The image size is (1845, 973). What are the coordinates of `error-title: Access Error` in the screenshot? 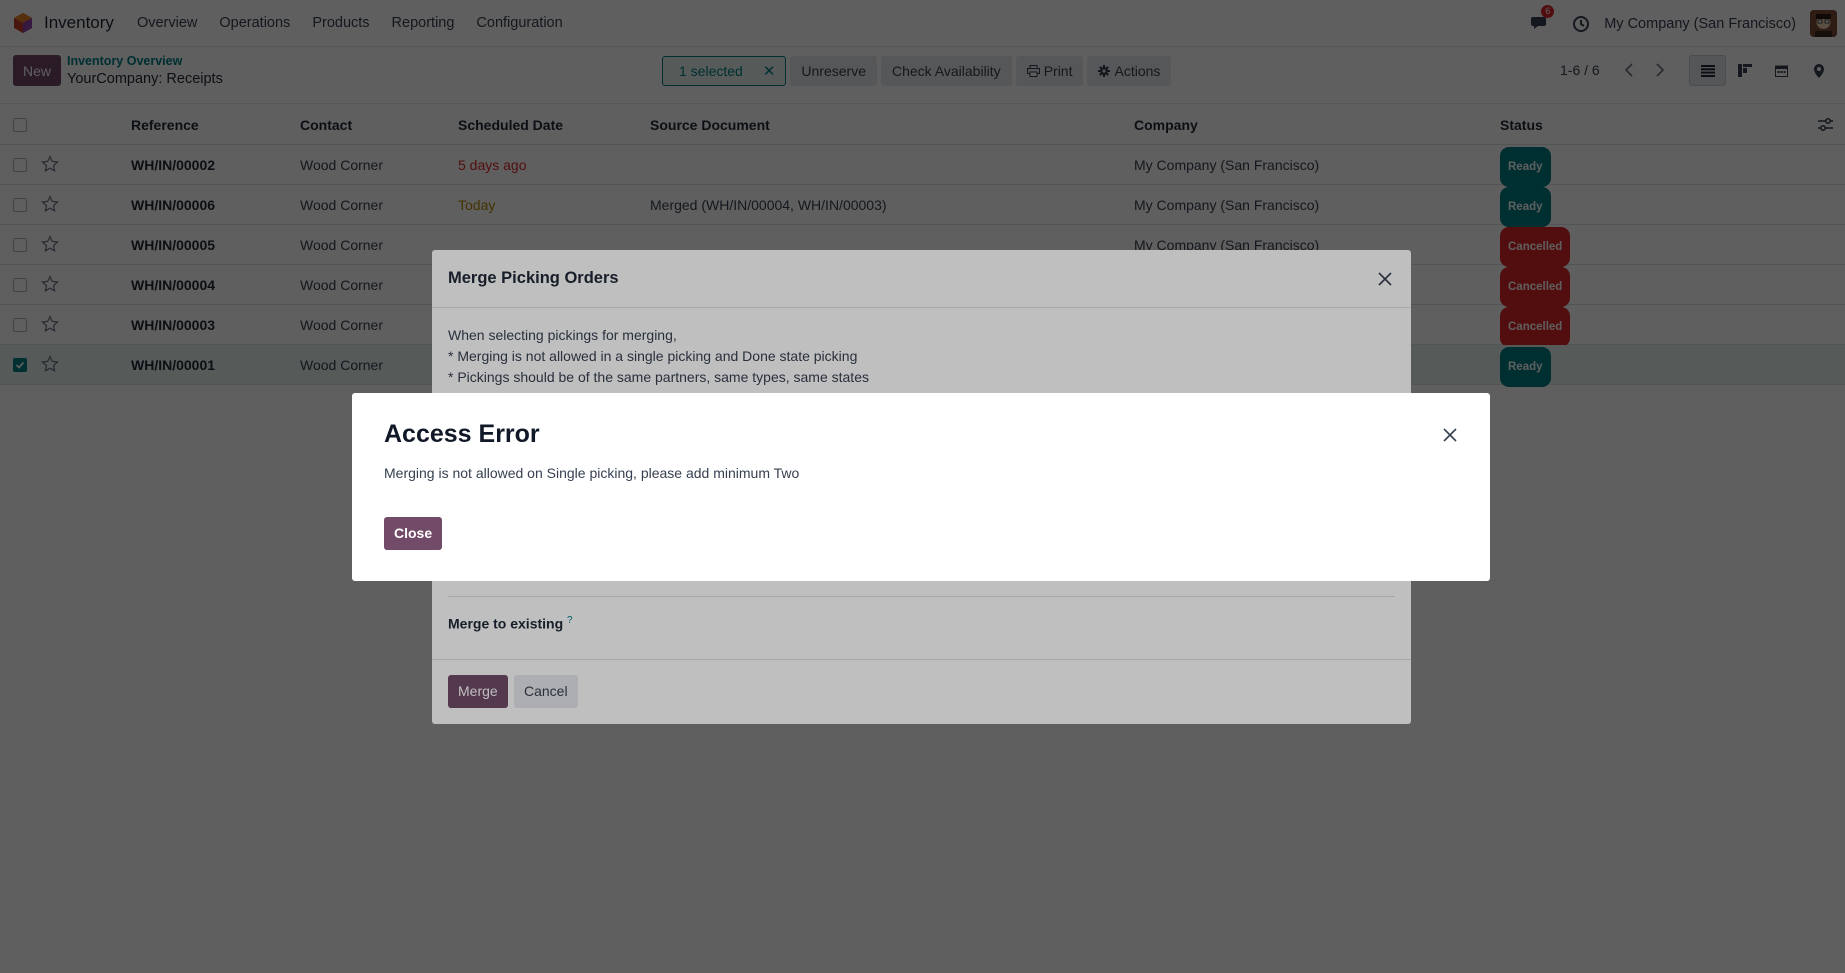 It's located at (462, 434).